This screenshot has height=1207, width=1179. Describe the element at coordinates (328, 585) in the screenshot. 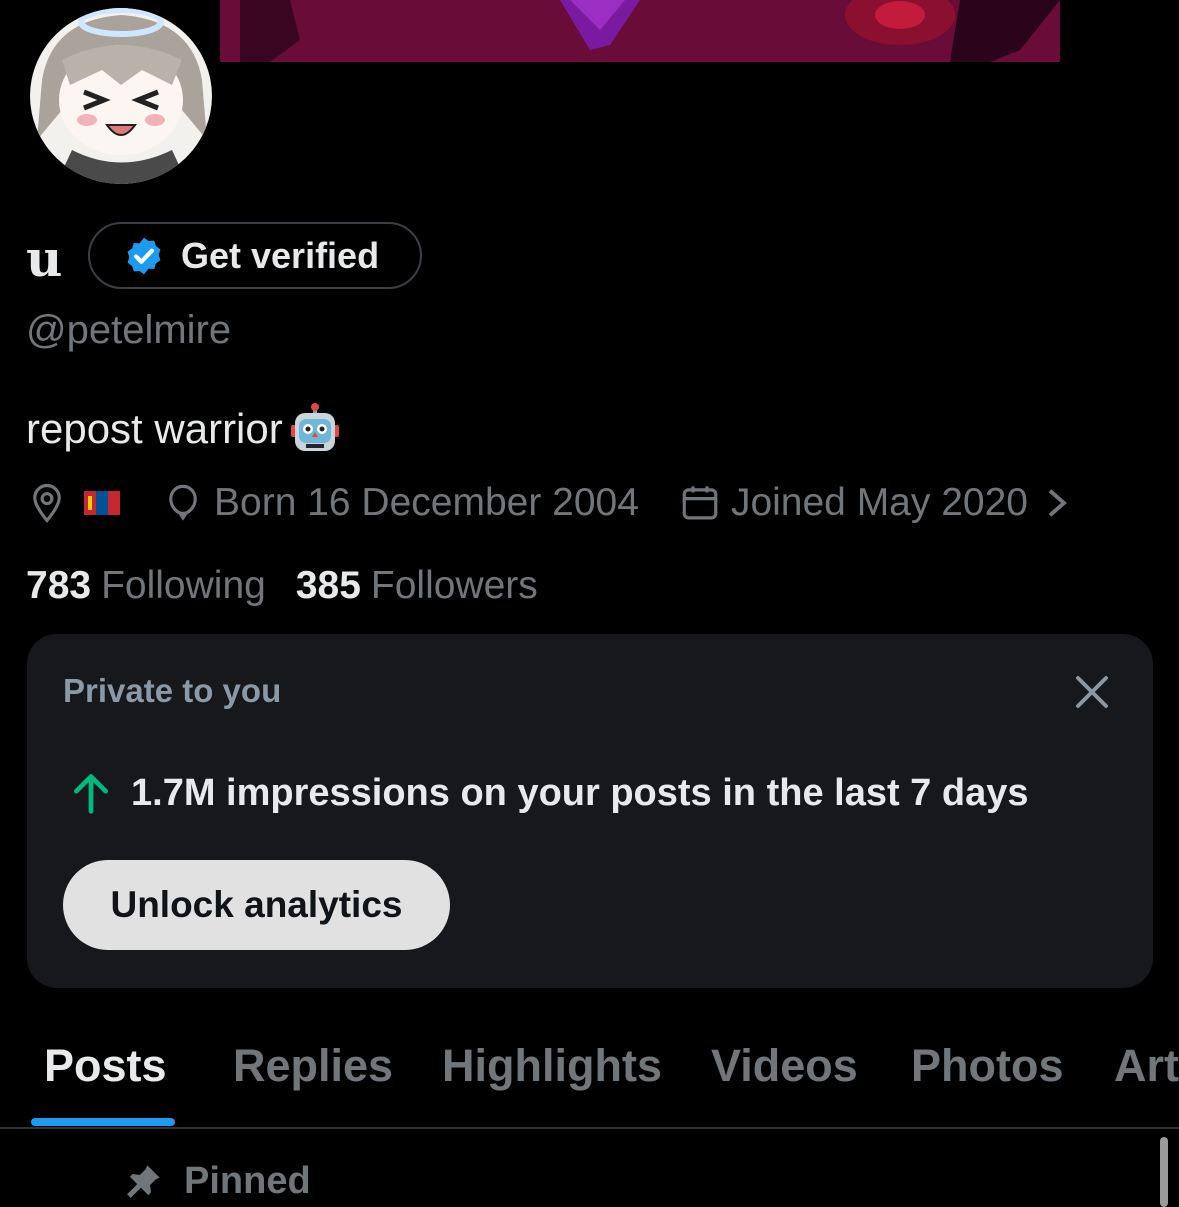

I see `followers-count: 385` at that location.